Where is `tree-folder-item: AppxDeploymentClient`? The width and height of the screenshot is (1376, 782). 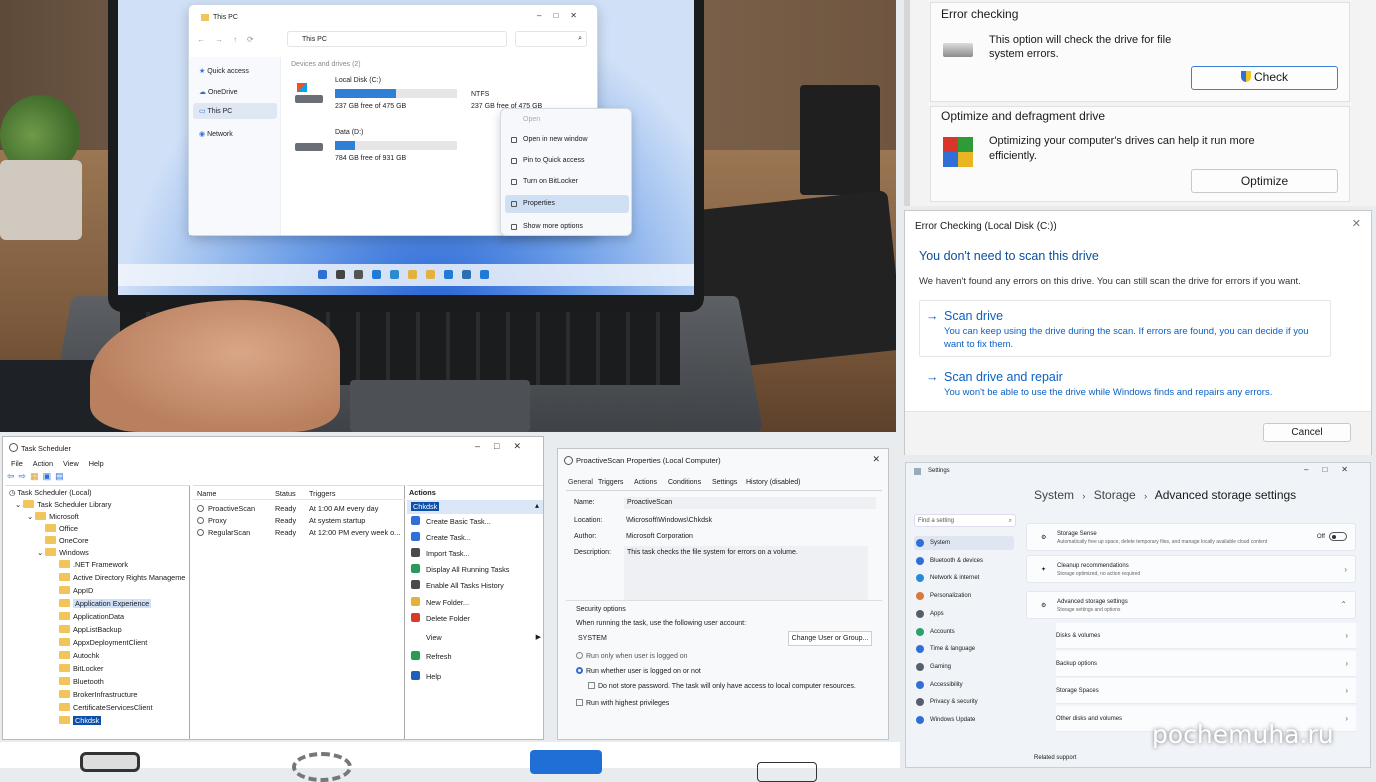 tree-folder-item: AppxDeploymentClient is located at coordinates (103, 643).